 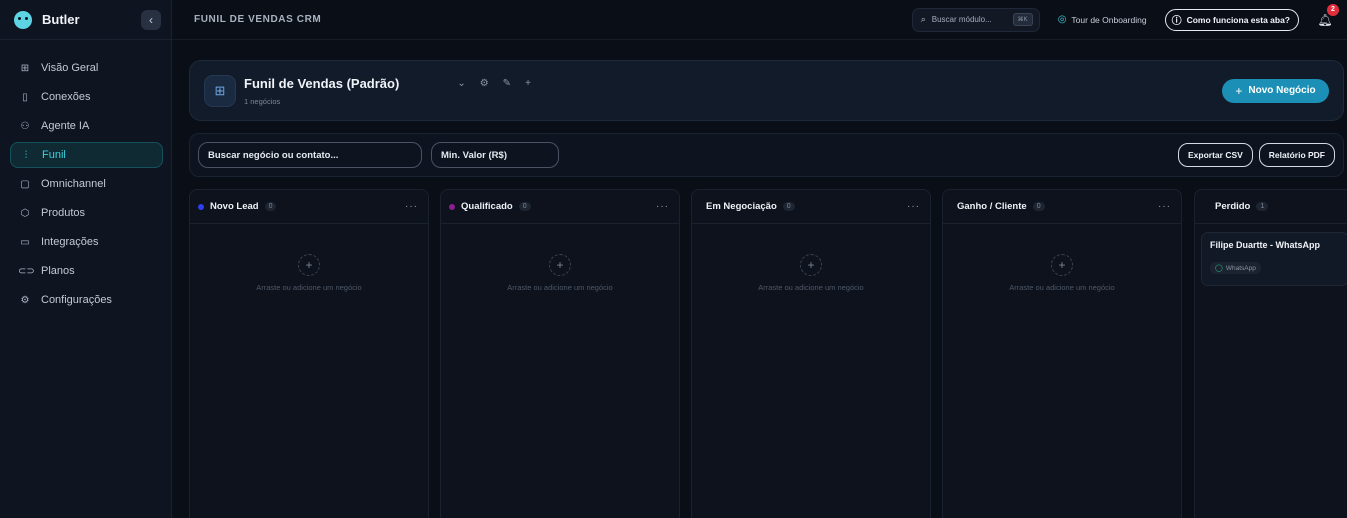 What do you see at coordinates (65, 126) in the screenshot?
I see `sidebar-item-label: Agente IA` at bounding box center [65, 126].